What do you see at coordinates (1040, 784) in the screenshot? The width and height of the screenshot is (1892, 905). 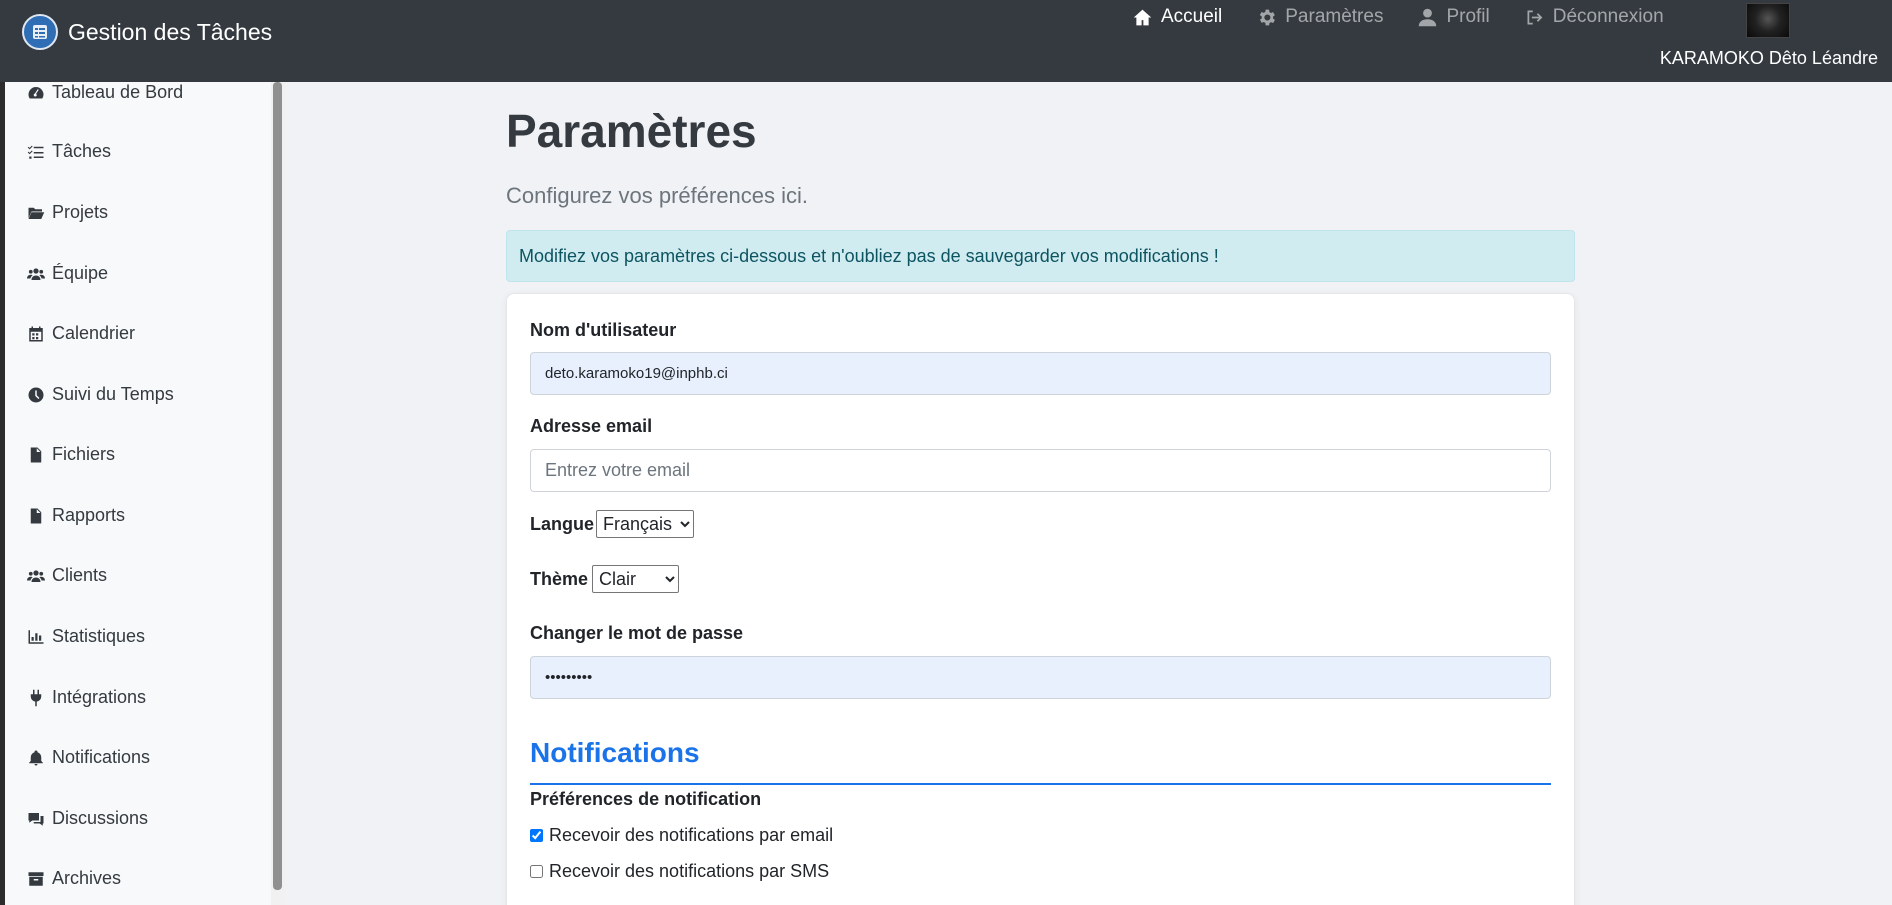 I see `section-divider` at bounding box center [1040, 784].